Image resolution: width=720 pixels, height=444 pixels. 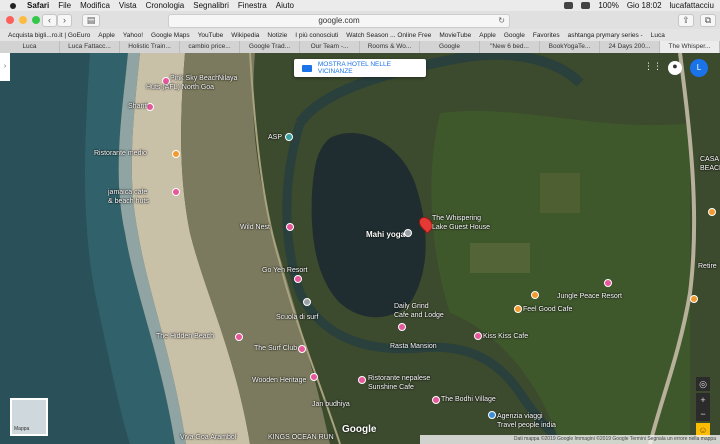 What do you see at coordinates (411, 307) in the screenshot?
I see `place-label: Daily Grind` at bounding box center [411, 307].